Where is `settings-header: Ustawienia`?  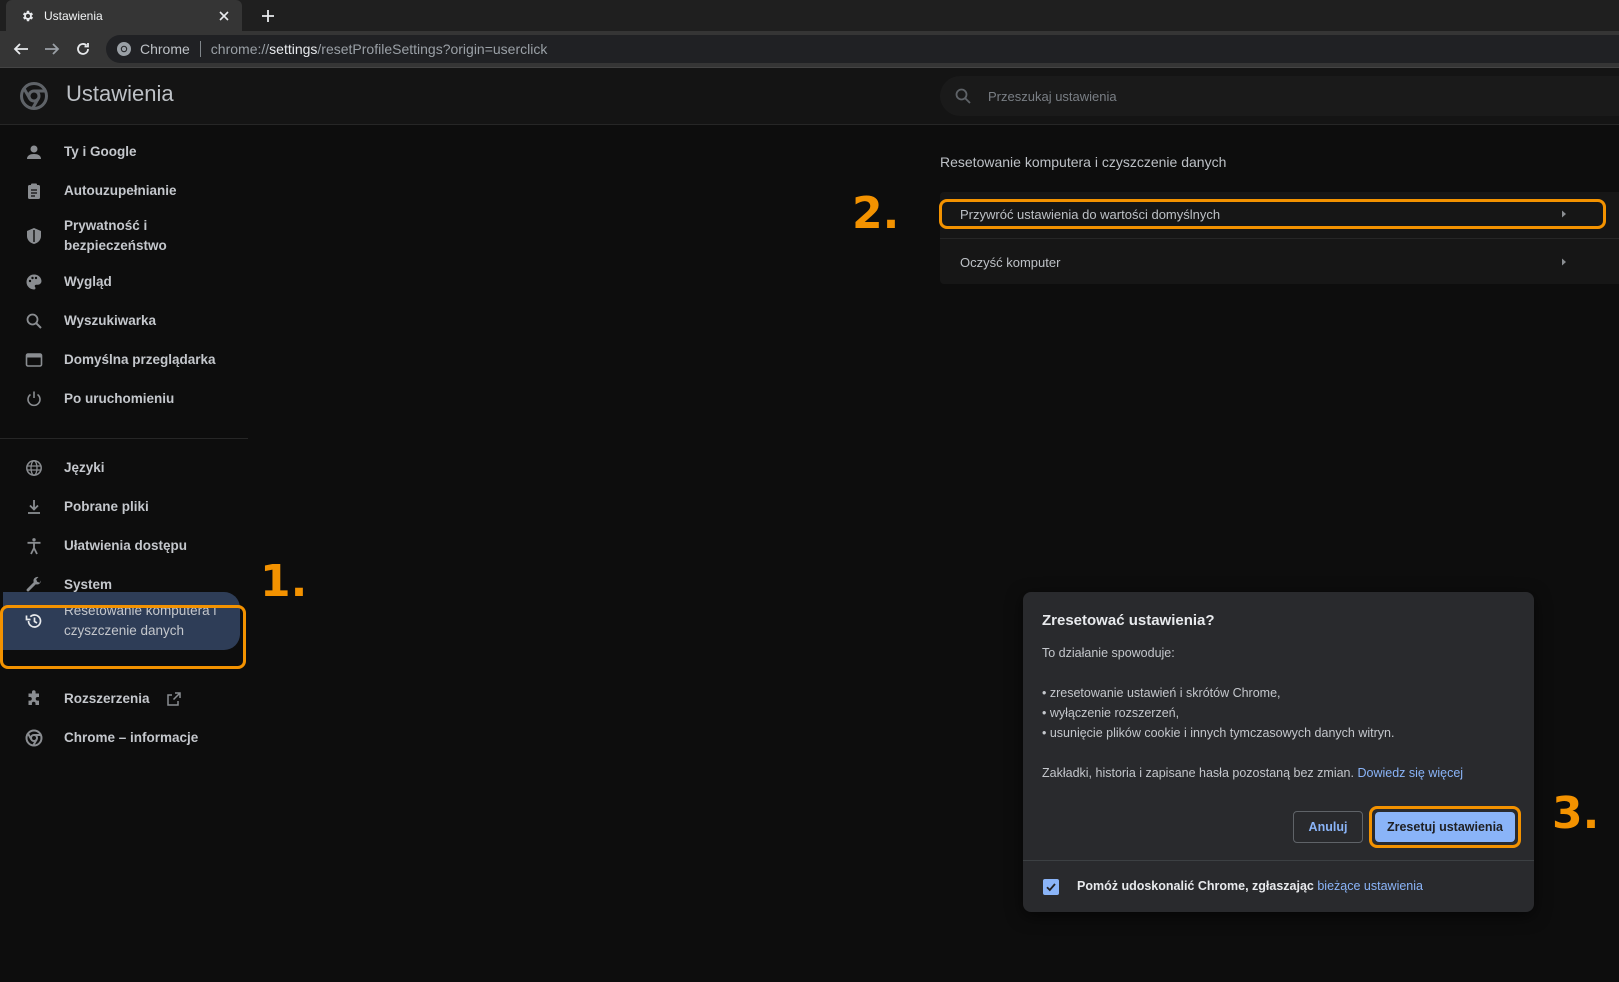
settings-header: Ustawienia is located at coordinates (809, 96).